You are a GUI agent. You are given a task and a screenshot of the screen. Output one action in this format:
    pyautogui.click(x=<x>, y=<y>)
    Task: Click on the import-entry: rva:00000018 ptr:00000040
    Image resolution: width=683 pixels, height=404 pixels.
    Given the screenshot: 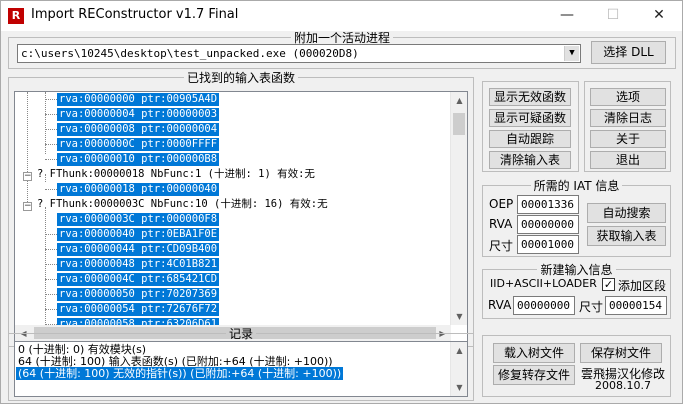 What is the action you would take?
    pyautogui.click(x=138, y=189)
    